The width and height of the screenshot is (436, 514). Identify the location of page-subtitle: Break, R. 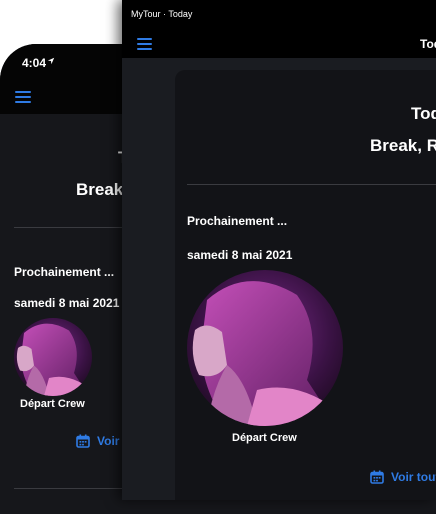
(403, 145).